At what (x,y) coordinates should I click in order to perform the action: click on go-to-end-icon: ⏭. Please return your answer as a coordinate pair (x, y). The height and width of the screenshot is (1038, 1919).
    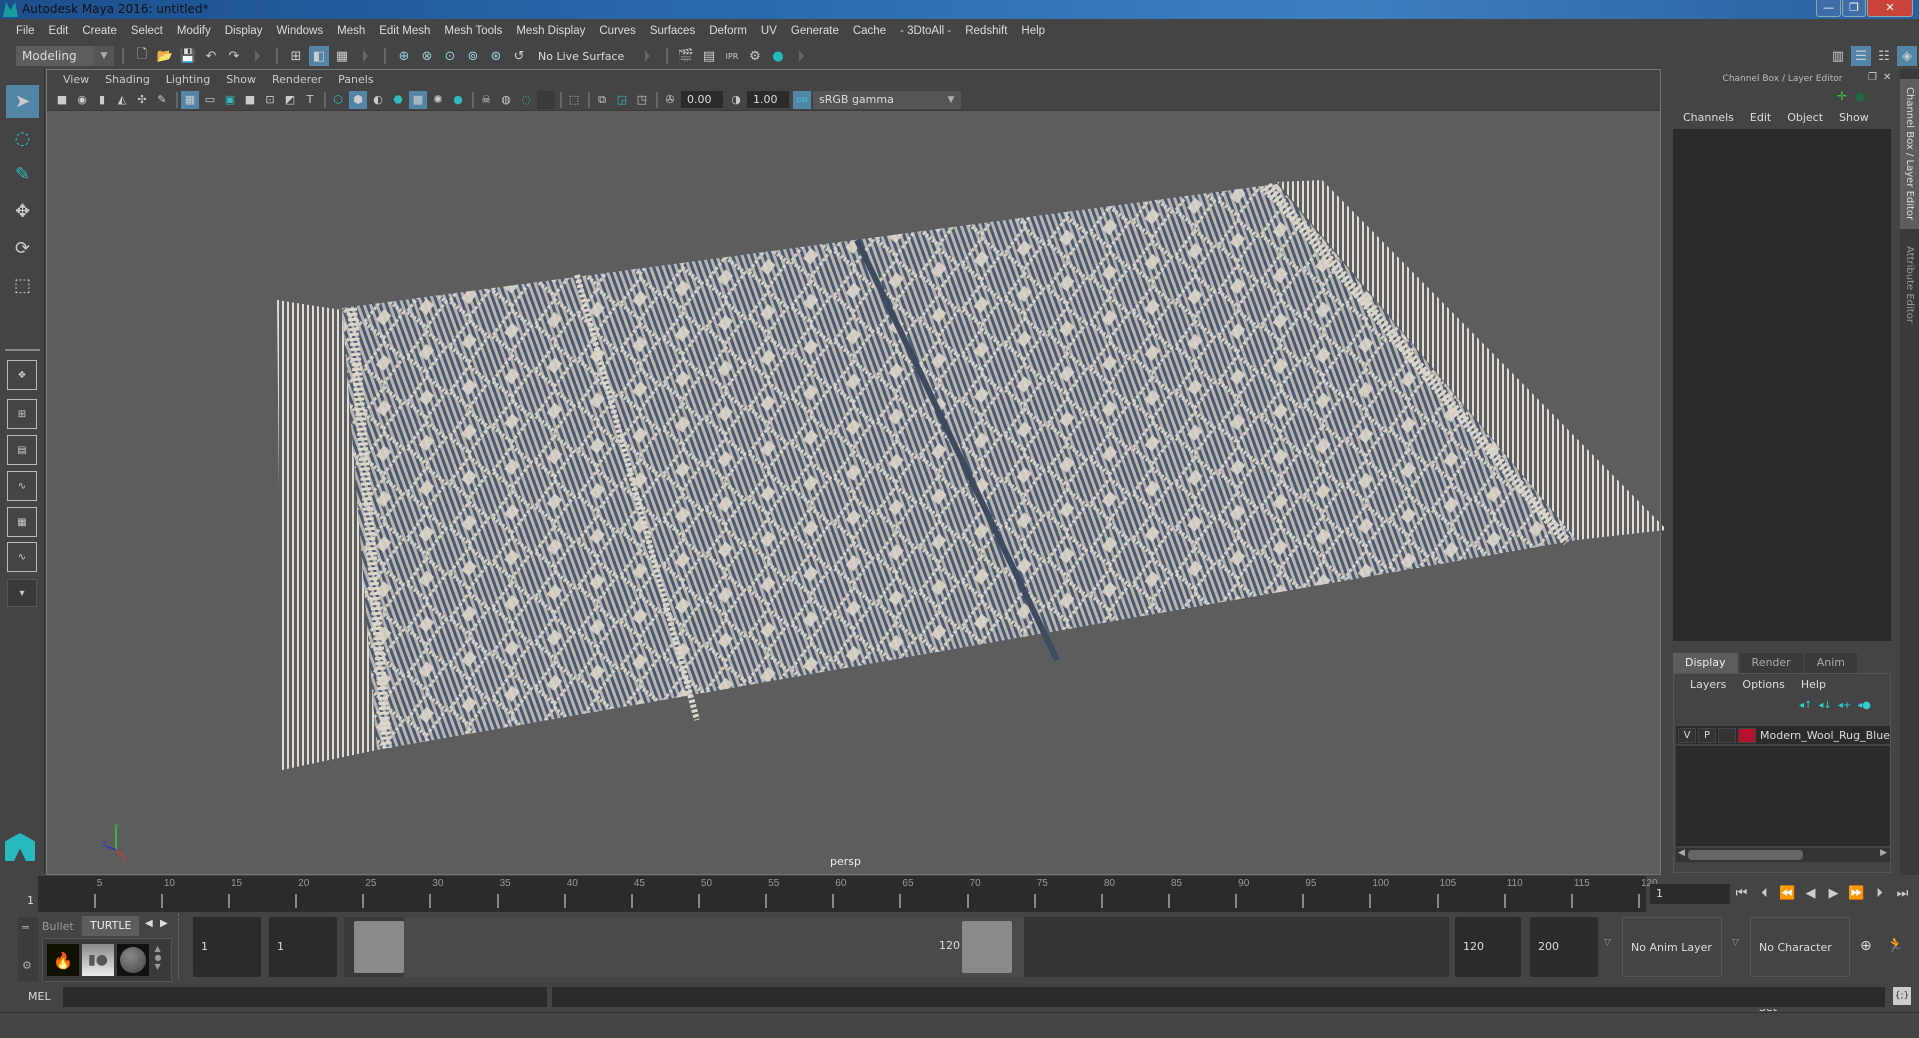
    Looking at the image, I should click on (1902, 893).